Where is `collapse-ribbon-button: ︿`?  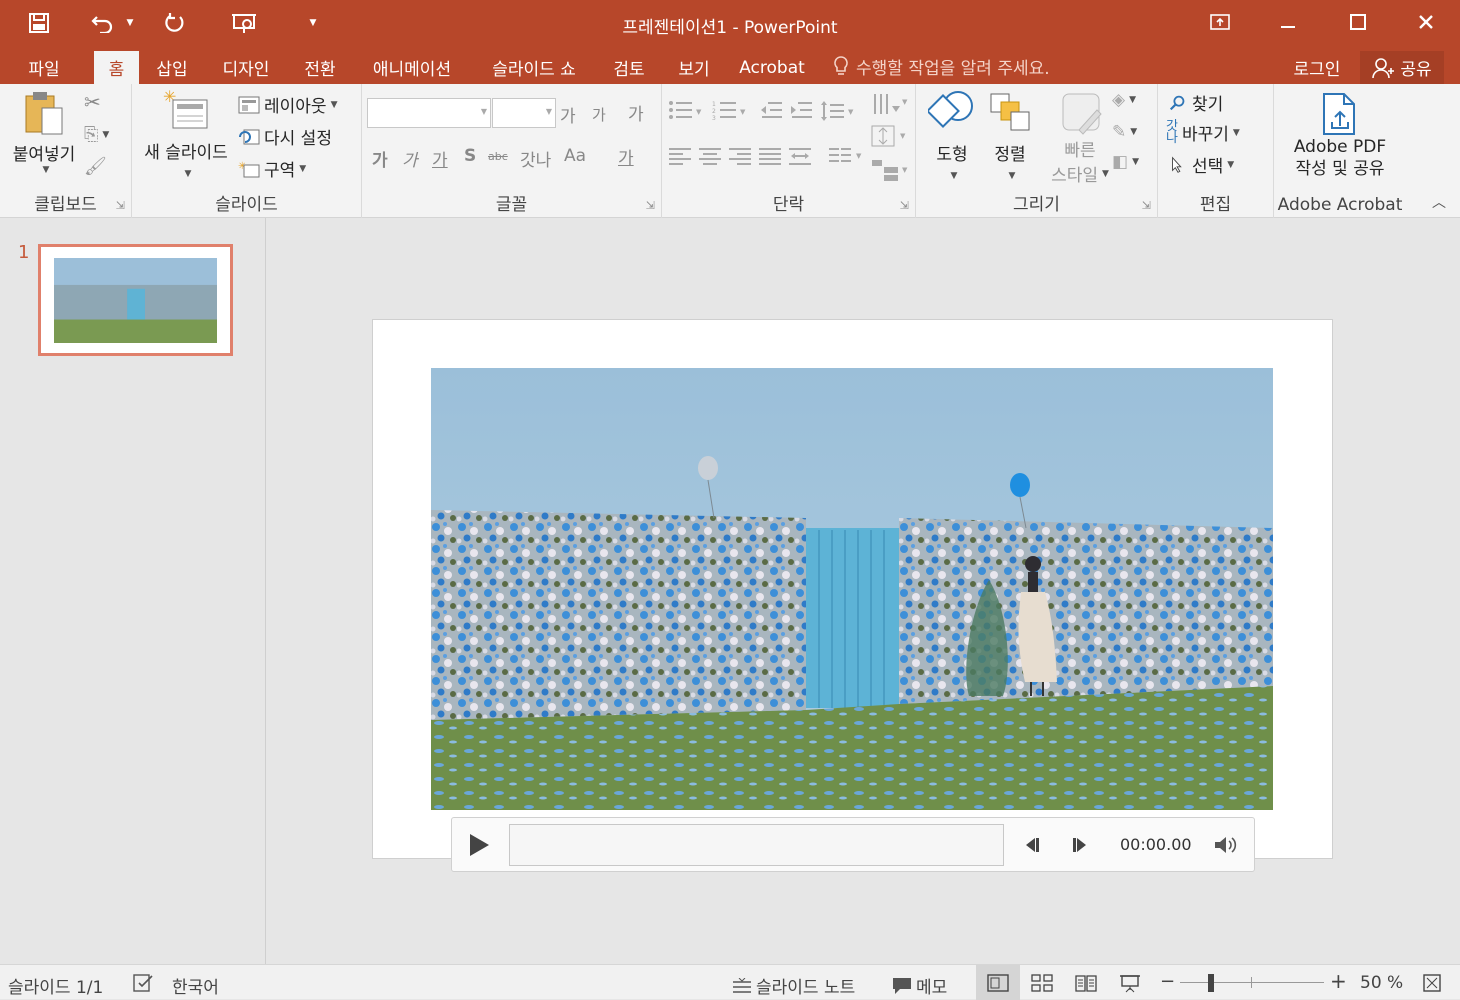
collapse-ribbon-button: ︿ is located at coordinates (1439, 202).